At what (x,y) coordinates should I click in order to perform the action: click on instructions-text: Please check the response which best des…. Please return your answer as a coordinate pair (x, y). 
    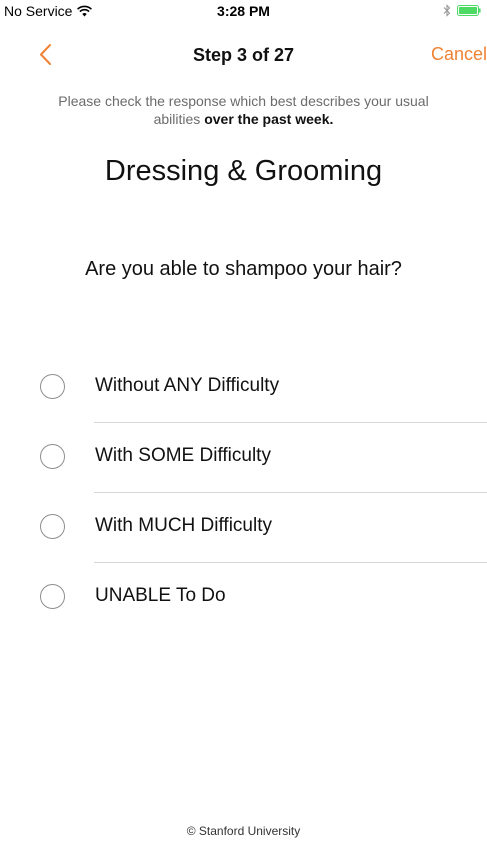
    Looking at the image, I should click on (243, 110).